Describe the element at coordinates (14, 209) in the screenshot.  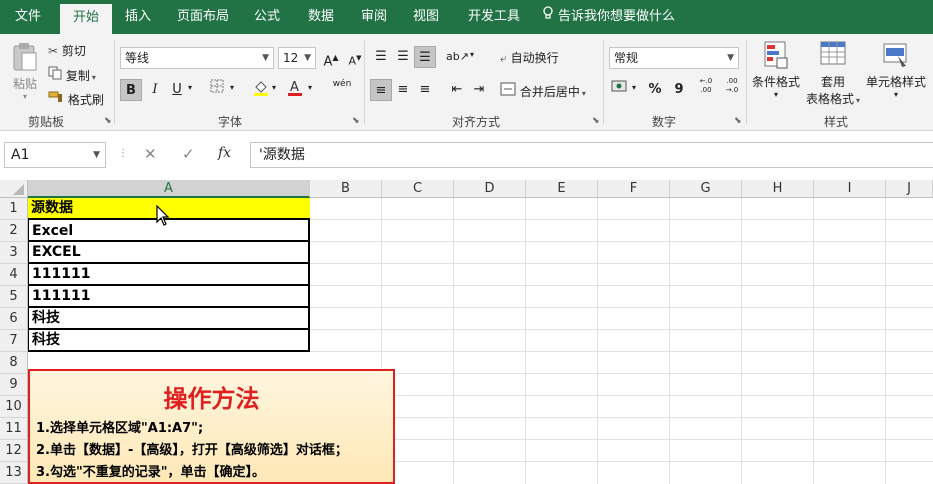
I see `row-header: 1` at that location.